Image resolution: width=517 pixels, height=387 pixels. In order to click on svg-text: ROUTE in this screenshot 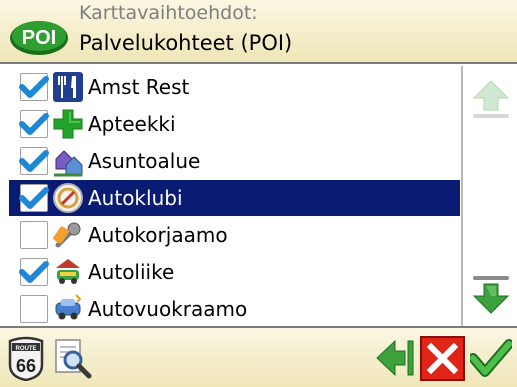, I will do `click(26, 349)`.